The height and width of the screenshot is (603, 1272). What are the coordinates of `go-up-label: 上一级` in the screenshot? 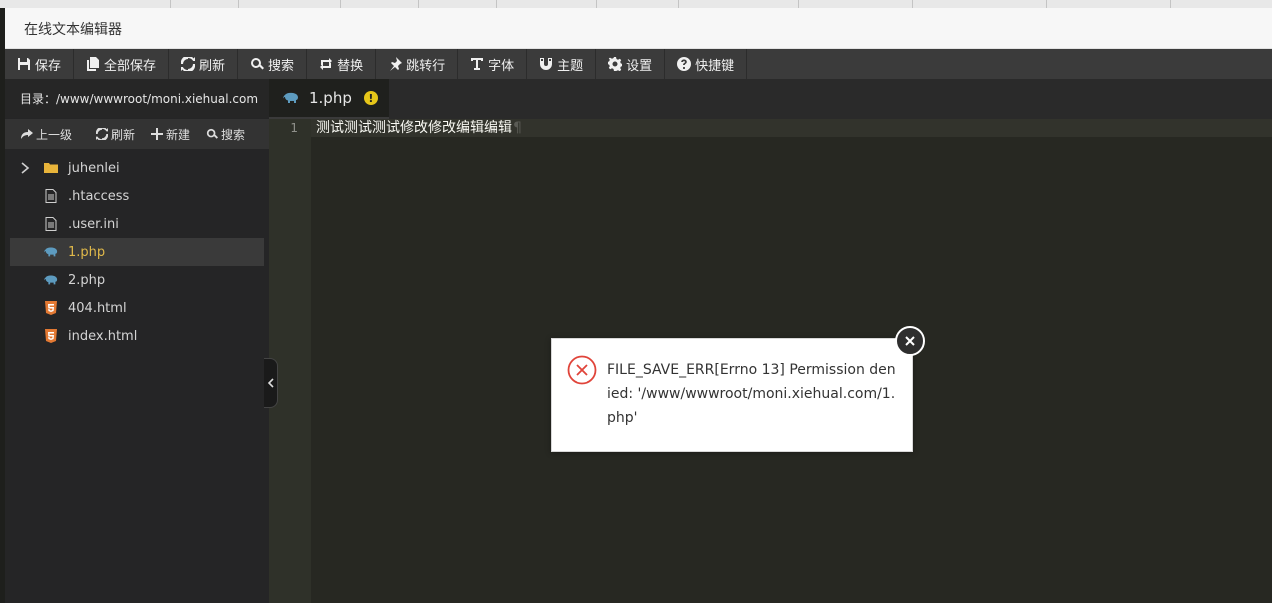 It's located at (54, 134).